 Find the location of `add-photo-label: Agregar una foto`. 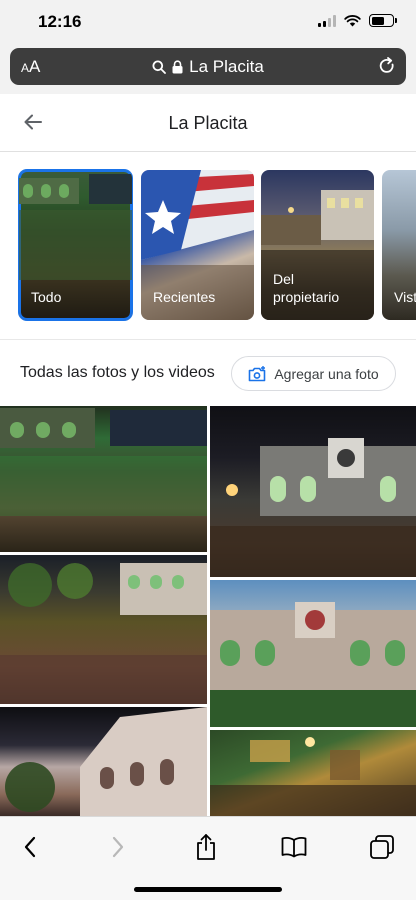

add-photo-label: Agregar una foto is located at coordinates (326, 373).